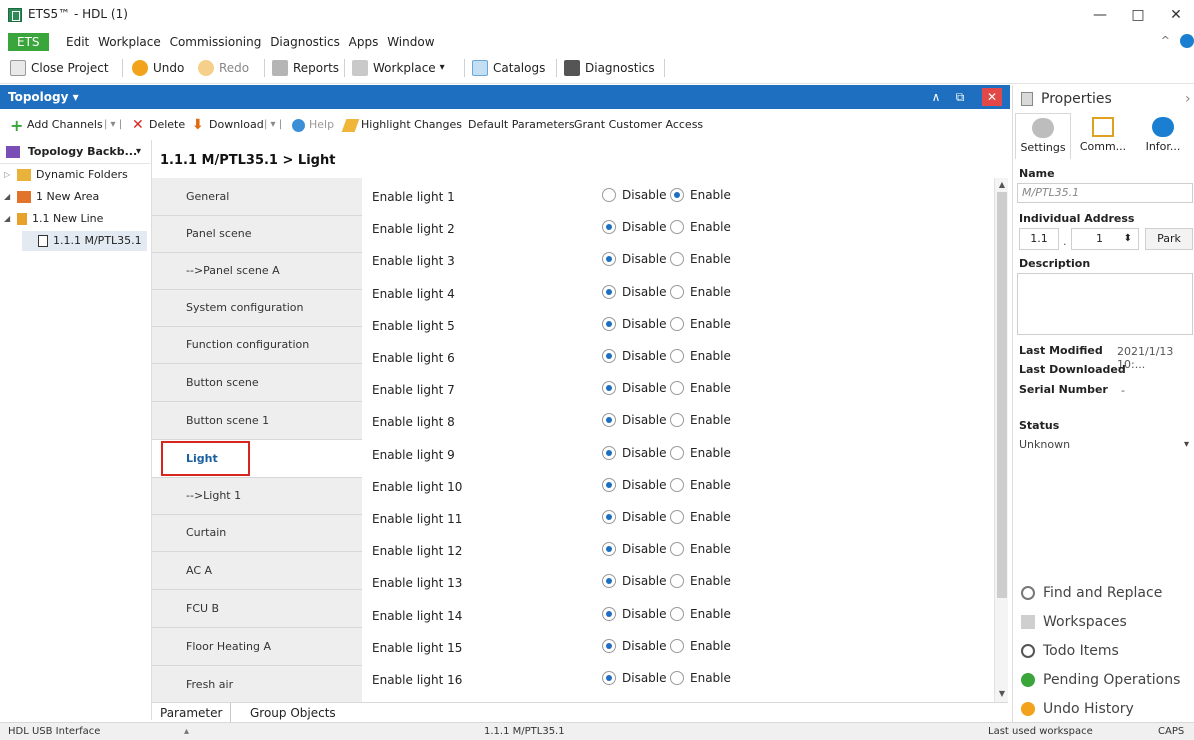 The height and width of the screenshot is (740, 1194). What do you see at coordinates (1070, 651) in the screenshot?
I see `todo-items-link: Todo Items` at bounding box center [1070, 651].